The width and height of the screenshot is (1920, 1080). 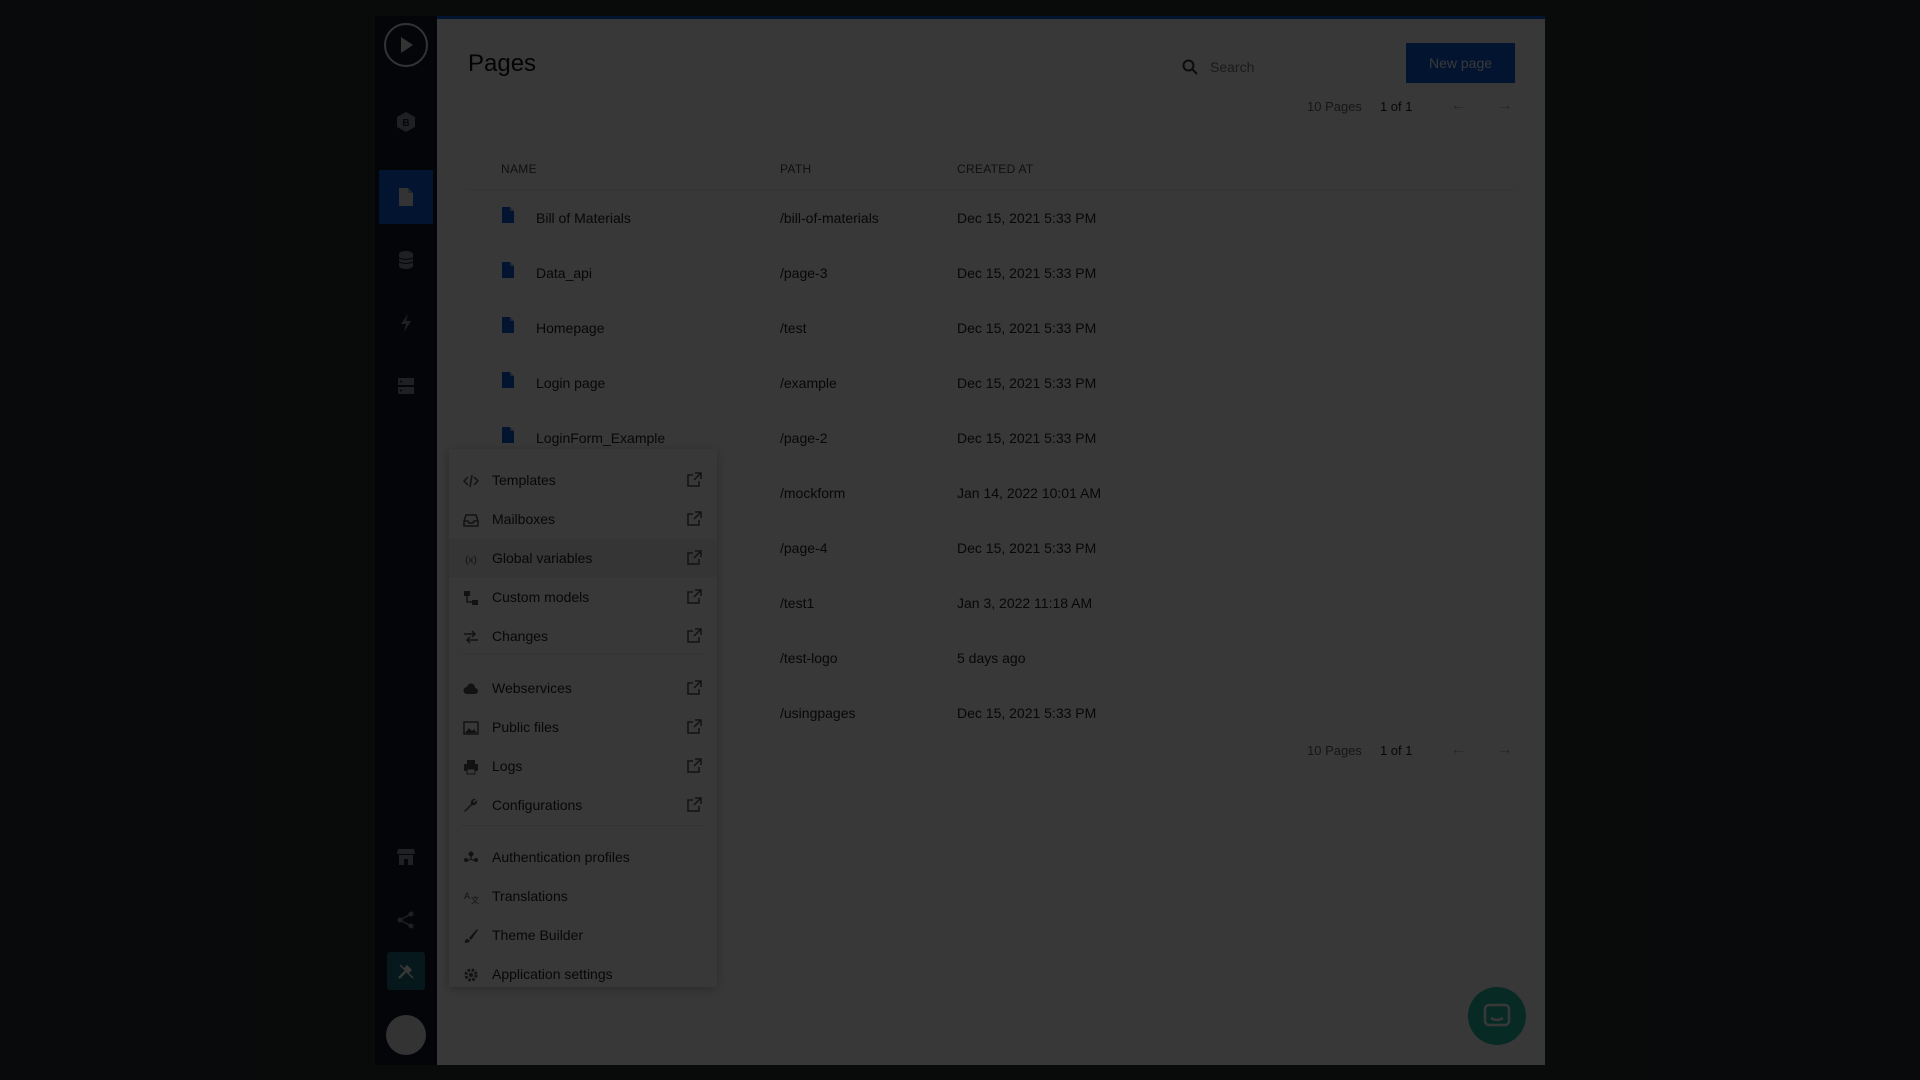 I want to click on sidebar-item-workflows, so click(x=406, y=323).